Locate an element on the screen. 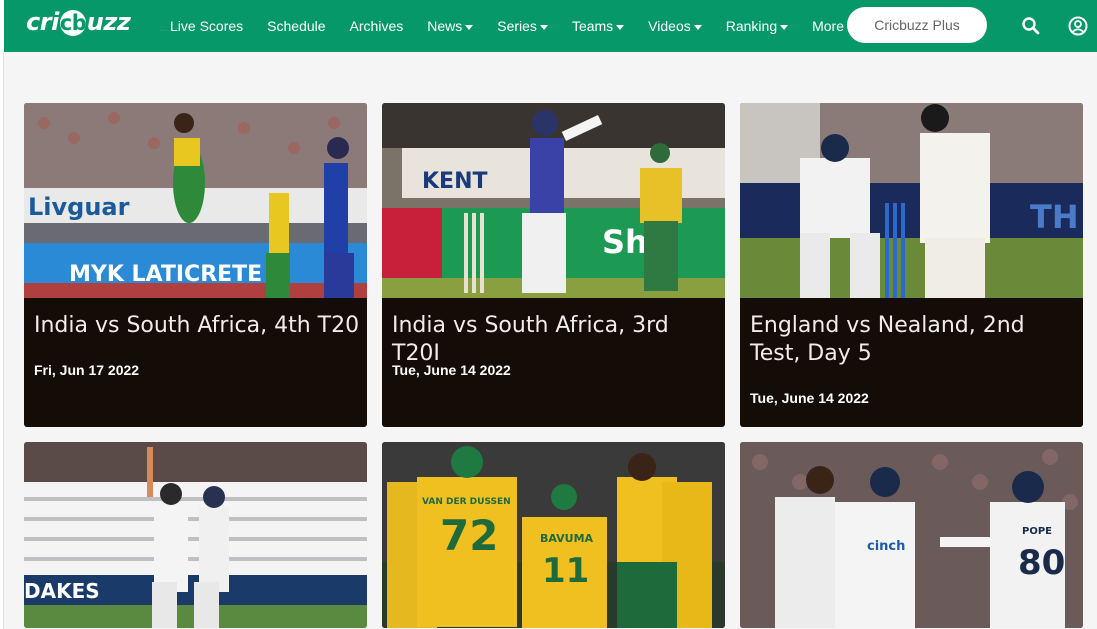  logo-text-start: cri is located at coordinates (42, 22).